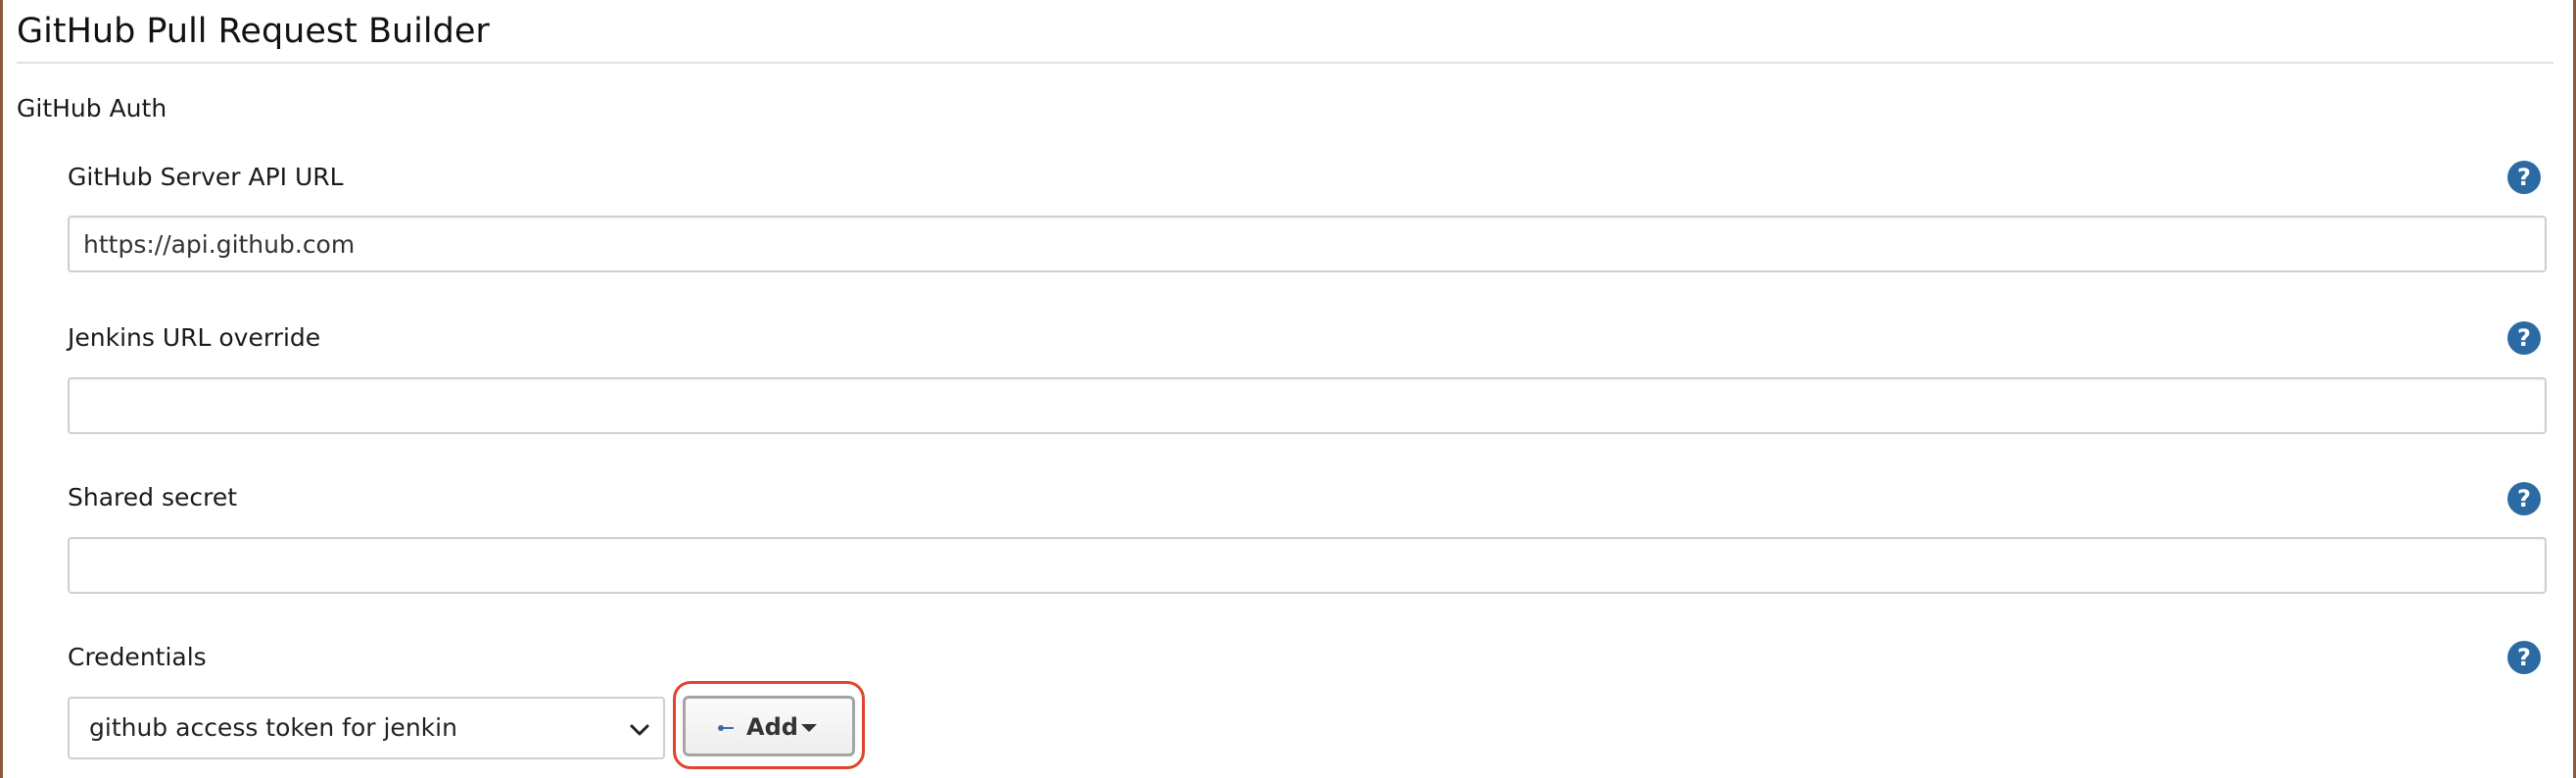 The image size is (2576, 778). I want to click on jenkins-url-override-label: Jenkins URL override, so click(194, 338).